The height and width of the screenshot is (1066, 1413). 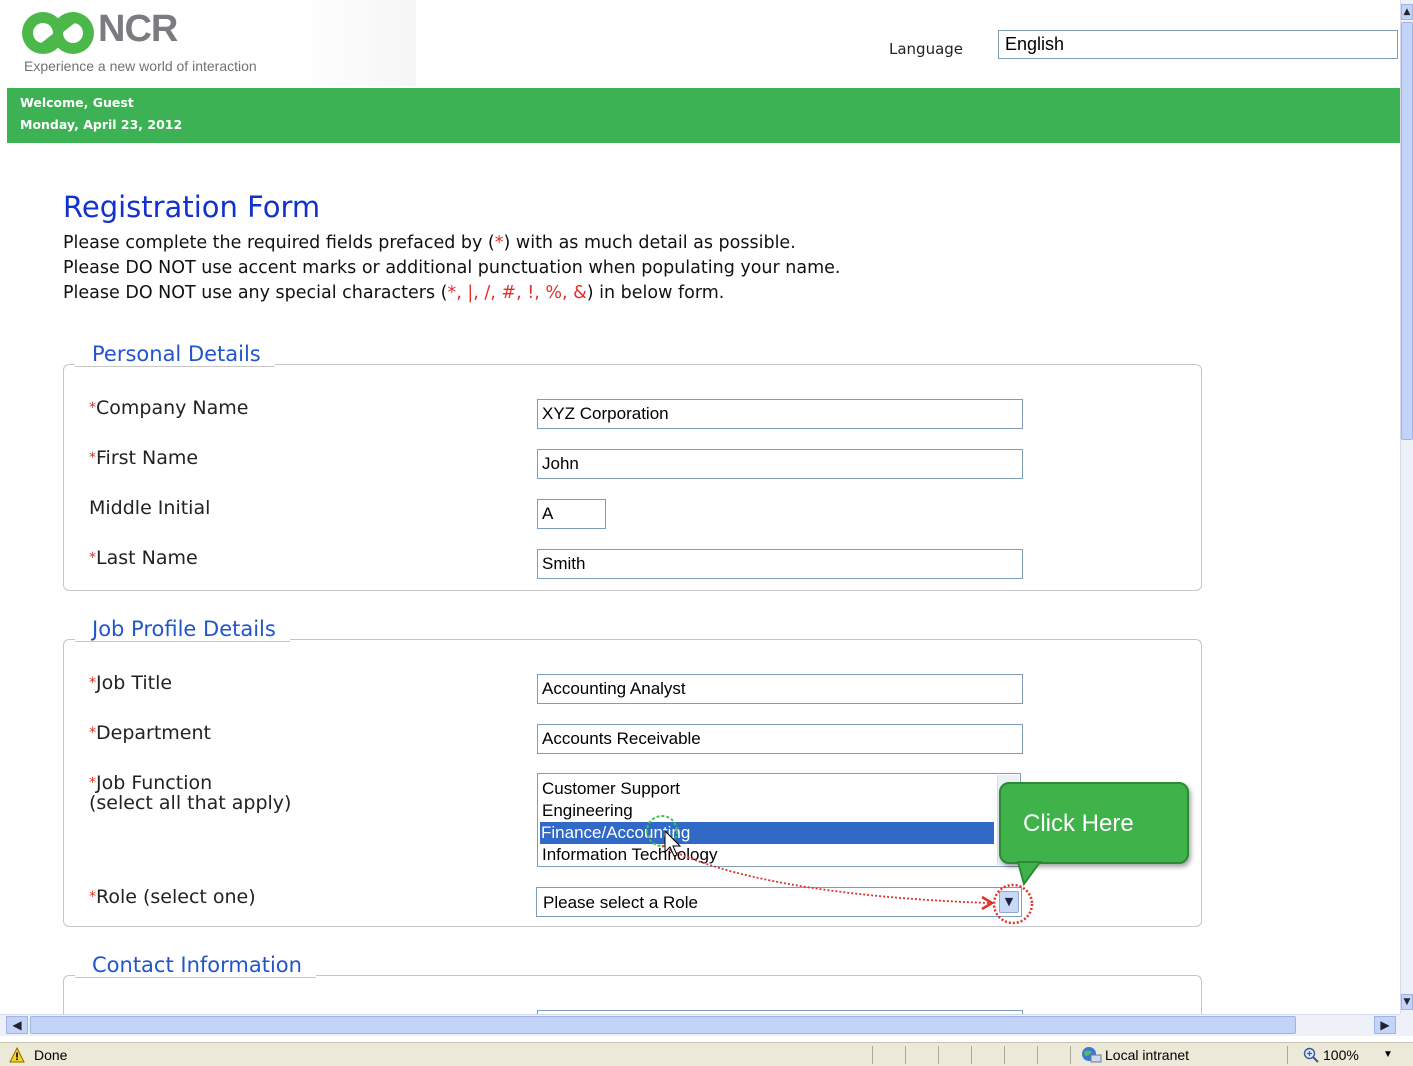 I want to click on warning-icon, so click(x=17, y=1055).